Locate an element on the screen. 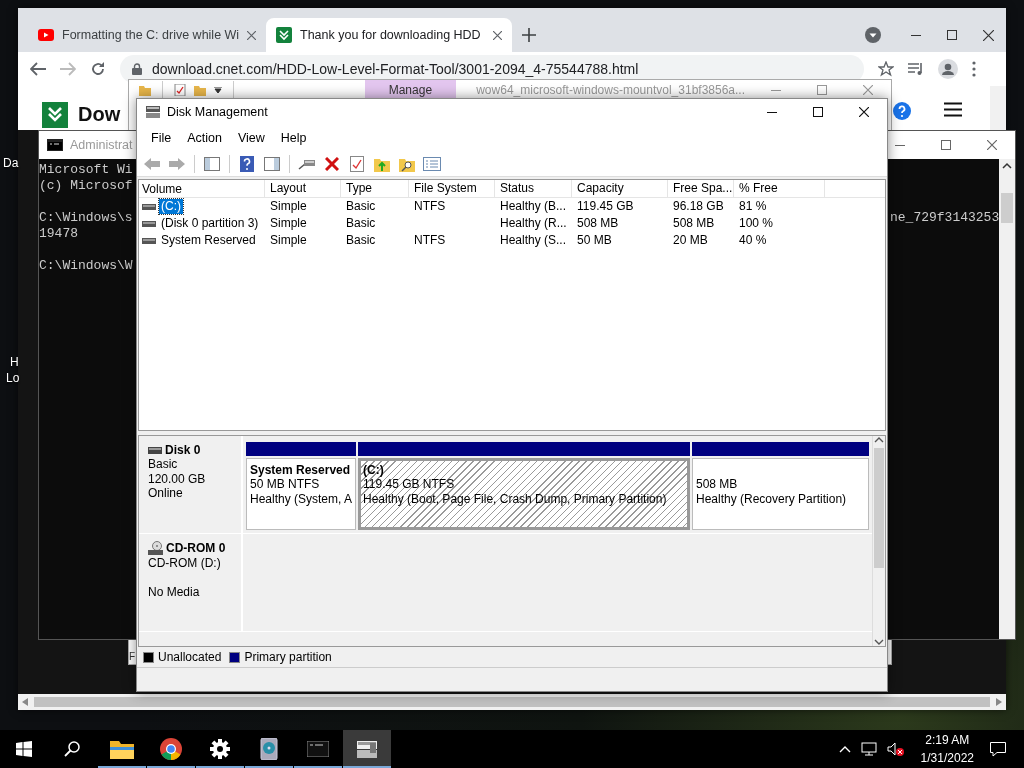  partition-size: 50 MB NTFS is located at coordinates (285, 484).